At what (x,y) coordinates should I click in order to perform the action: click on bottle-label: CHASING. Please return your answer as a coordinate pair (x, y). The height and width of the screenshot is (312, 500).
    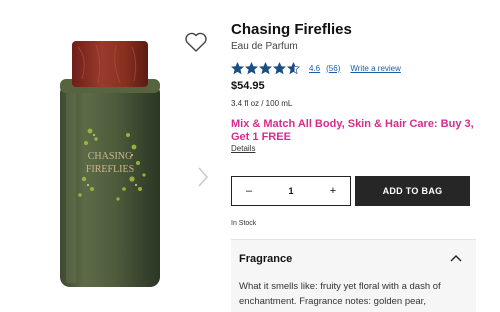
    Looking at the image, I should click on (110, 156).